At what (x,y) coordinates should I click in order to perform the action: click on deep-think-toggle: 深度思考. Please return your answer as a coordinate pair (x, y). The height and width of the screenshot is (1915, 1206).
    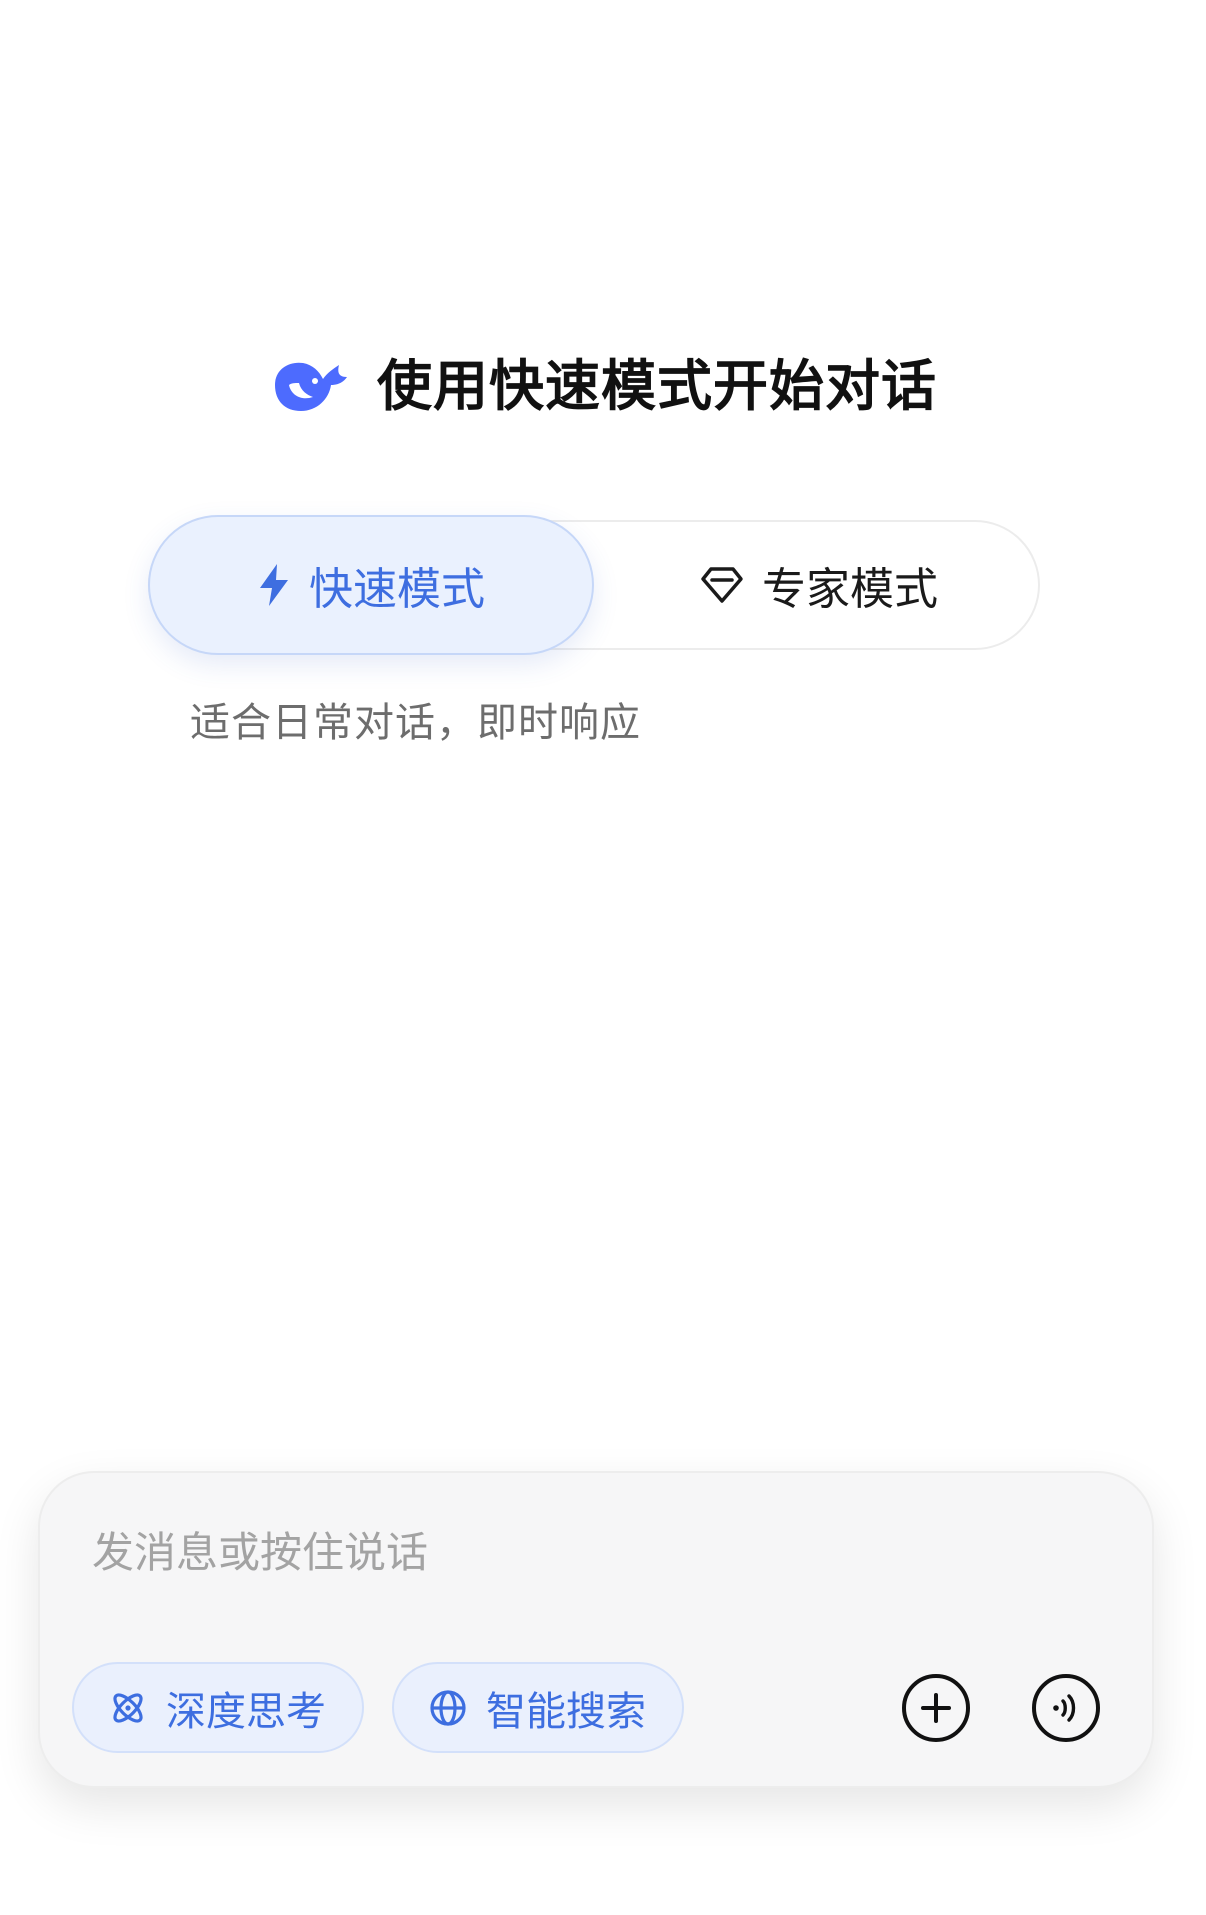
    Looking at the image, I should click on (218, 1707).